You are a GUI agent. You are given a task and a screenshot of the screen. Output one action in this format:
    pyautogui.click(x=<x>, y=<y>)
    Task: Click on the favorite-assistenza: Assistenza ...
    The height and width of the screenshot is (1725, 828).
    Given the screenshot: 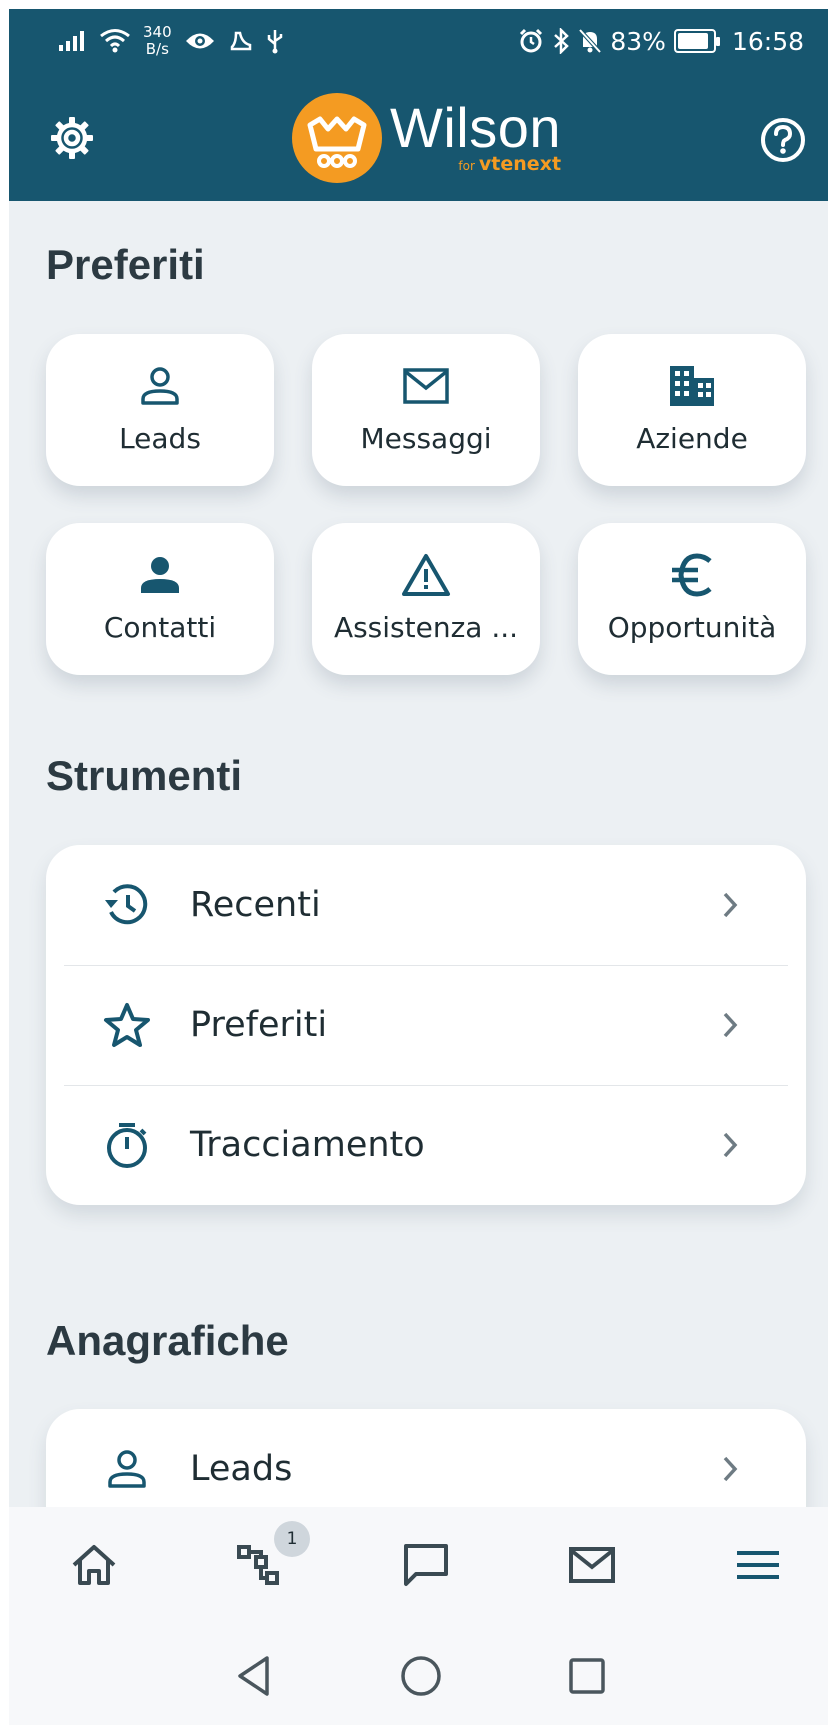 What is the action you would take?
    pyautogui.click(x=426, y=599)
    